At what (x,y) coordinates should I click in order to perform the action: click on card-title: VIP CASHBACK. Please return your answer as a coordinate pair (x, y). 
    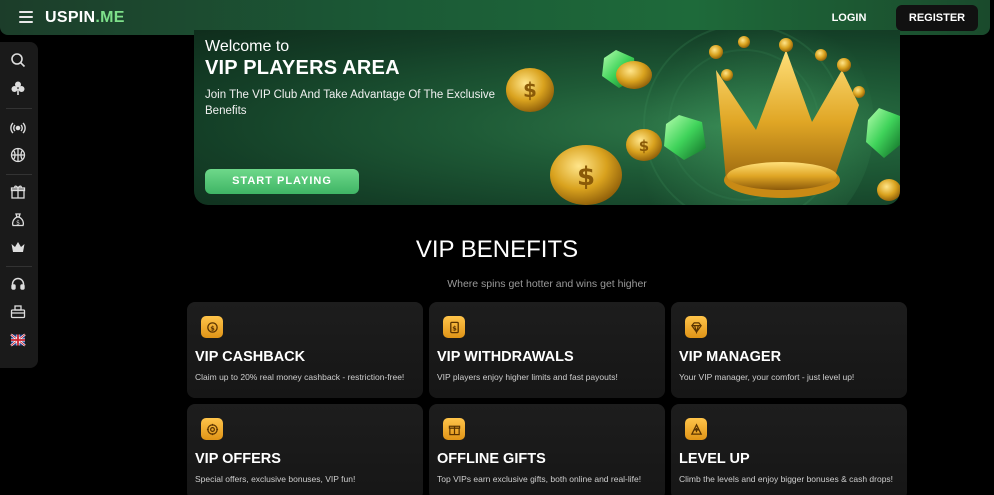
    Looking at the image, I should click on (250, 357).